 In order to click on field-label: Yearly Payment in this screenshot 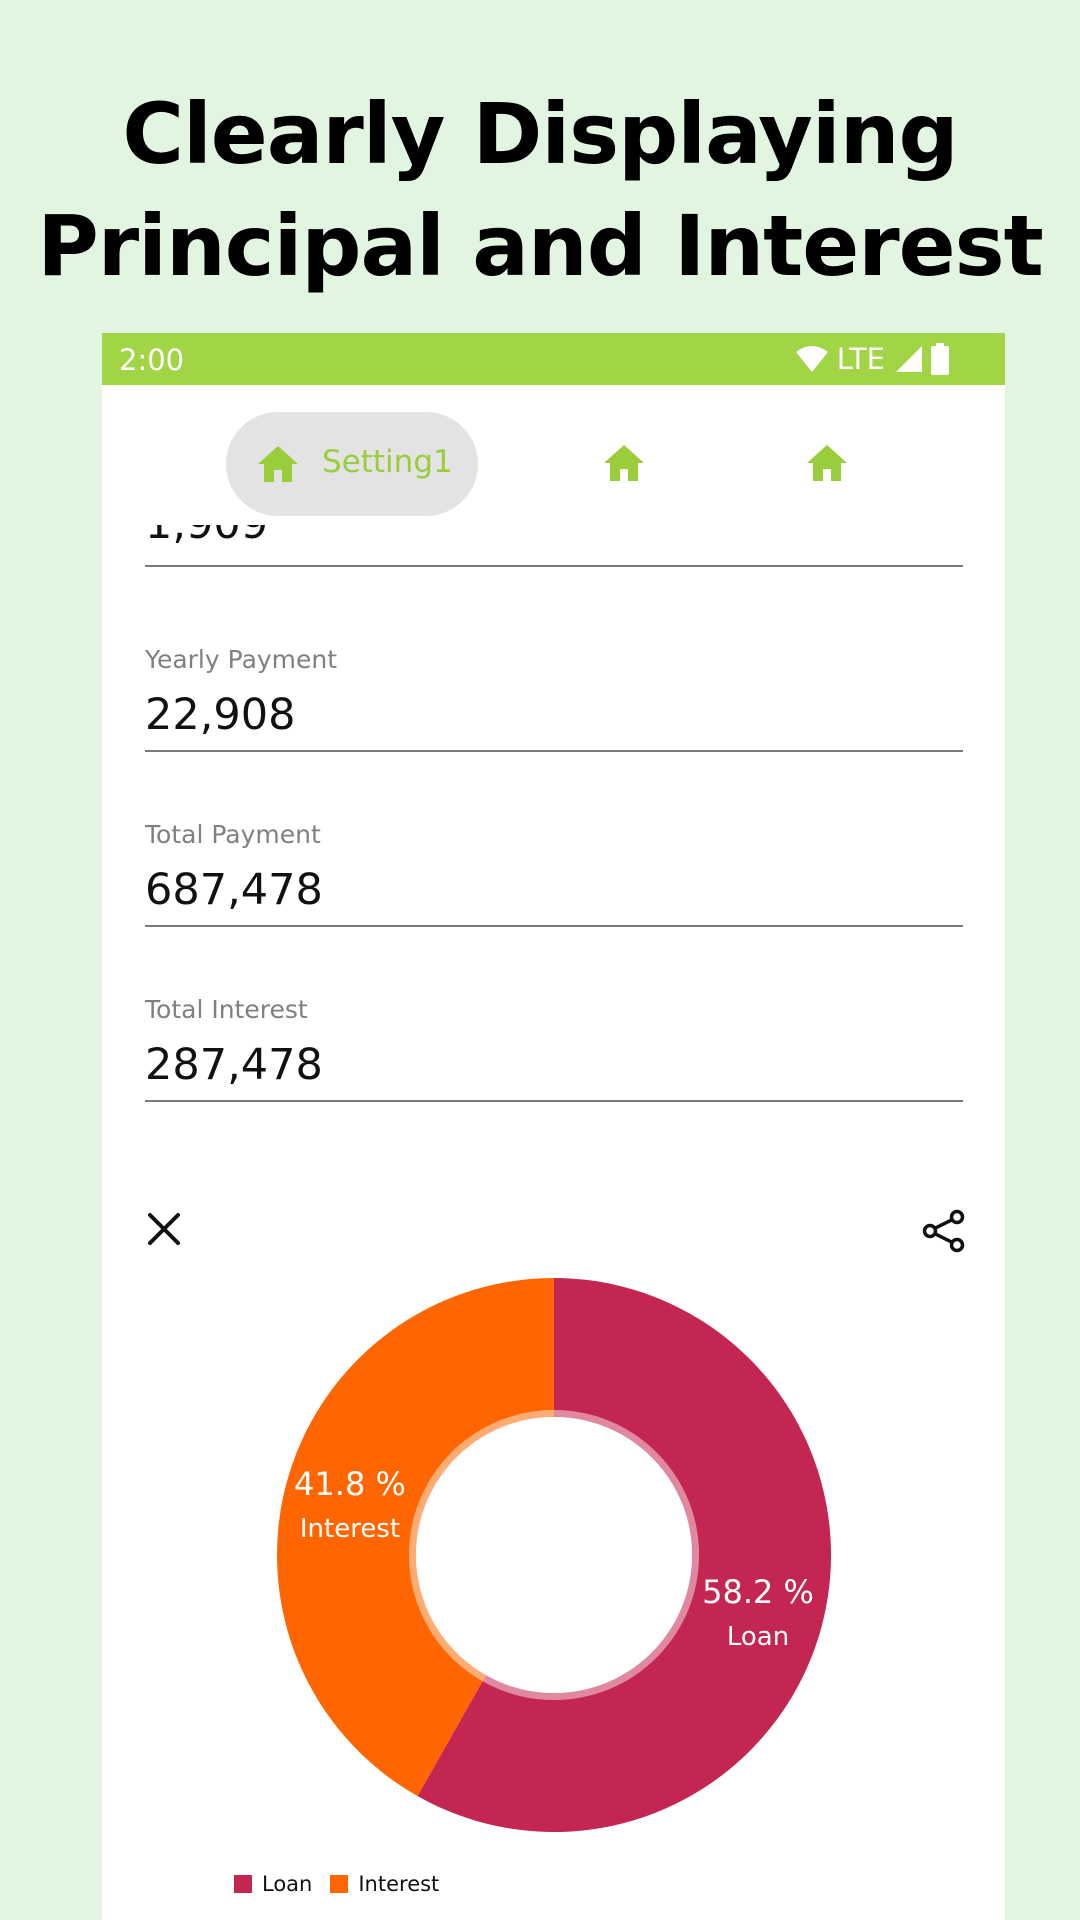, I will do `click(241, 659)`.